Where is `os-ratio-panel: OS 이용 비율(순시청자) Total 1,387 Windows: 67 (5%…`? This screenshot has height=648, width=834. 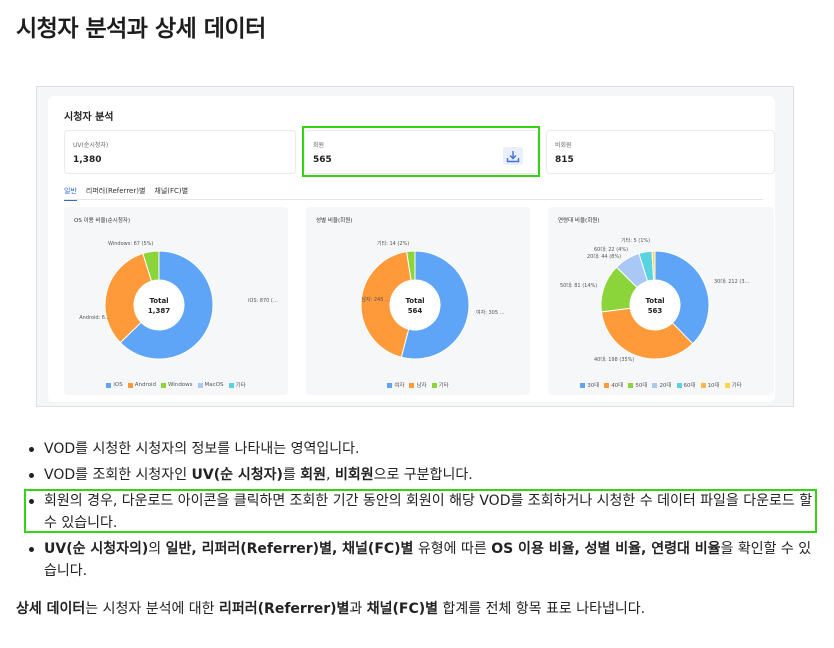
os-ratio-panel: OS 이용 비율(순시청자) Total 1,387 Windows: 67 (5%… is located at coordinates (176, 301).